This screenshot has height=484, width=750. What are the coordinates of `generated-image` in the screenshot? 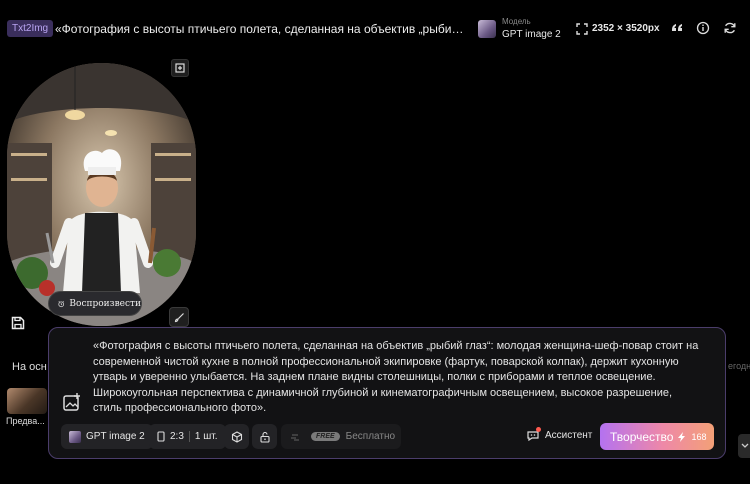 It's located at (101, 194).